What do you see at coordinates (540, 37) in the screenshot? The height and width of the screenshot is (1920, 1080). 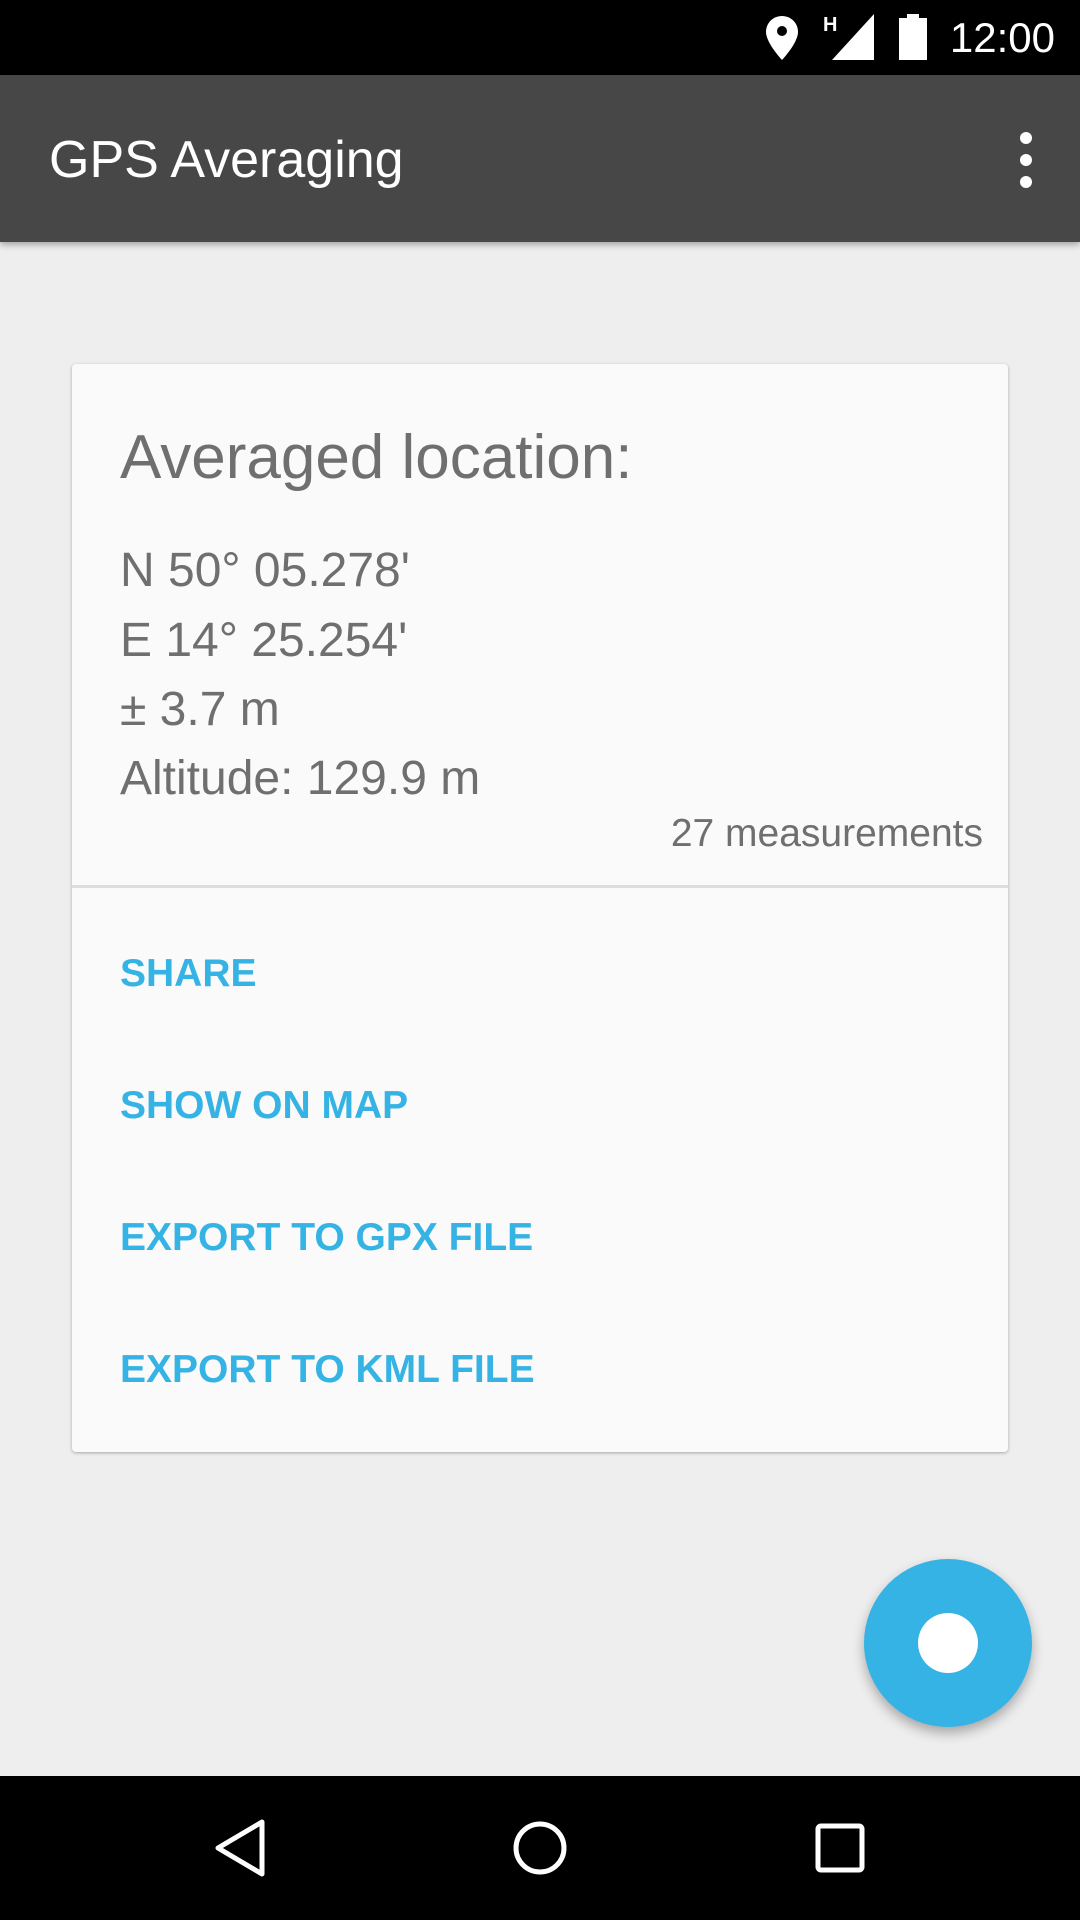 I see `status-bar: H 12:00` at bounding box center [540, 37].